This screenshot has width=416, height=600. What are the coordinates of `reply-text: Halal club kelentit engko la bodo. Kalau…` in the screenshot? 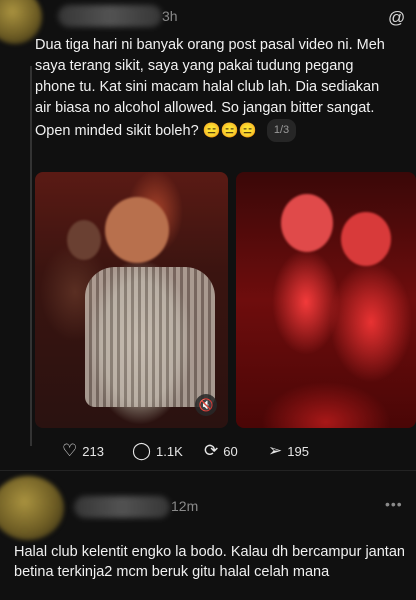 It's located at (209, 562).